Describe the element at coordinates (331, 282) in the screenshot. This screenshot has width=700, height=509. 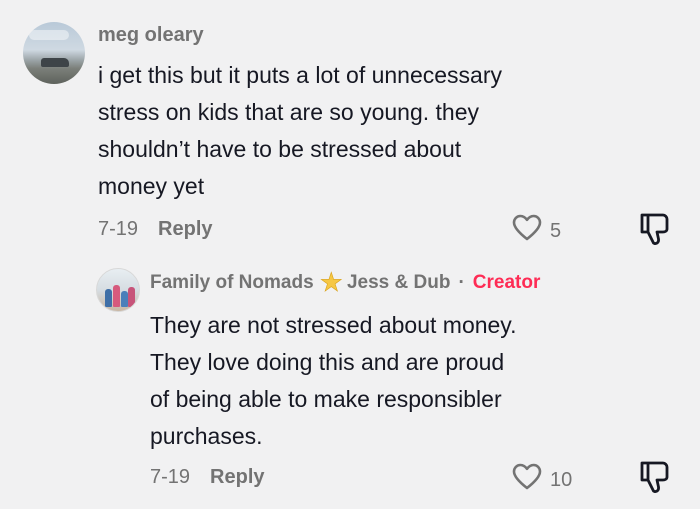
I see `star-icon: ★` at that location.